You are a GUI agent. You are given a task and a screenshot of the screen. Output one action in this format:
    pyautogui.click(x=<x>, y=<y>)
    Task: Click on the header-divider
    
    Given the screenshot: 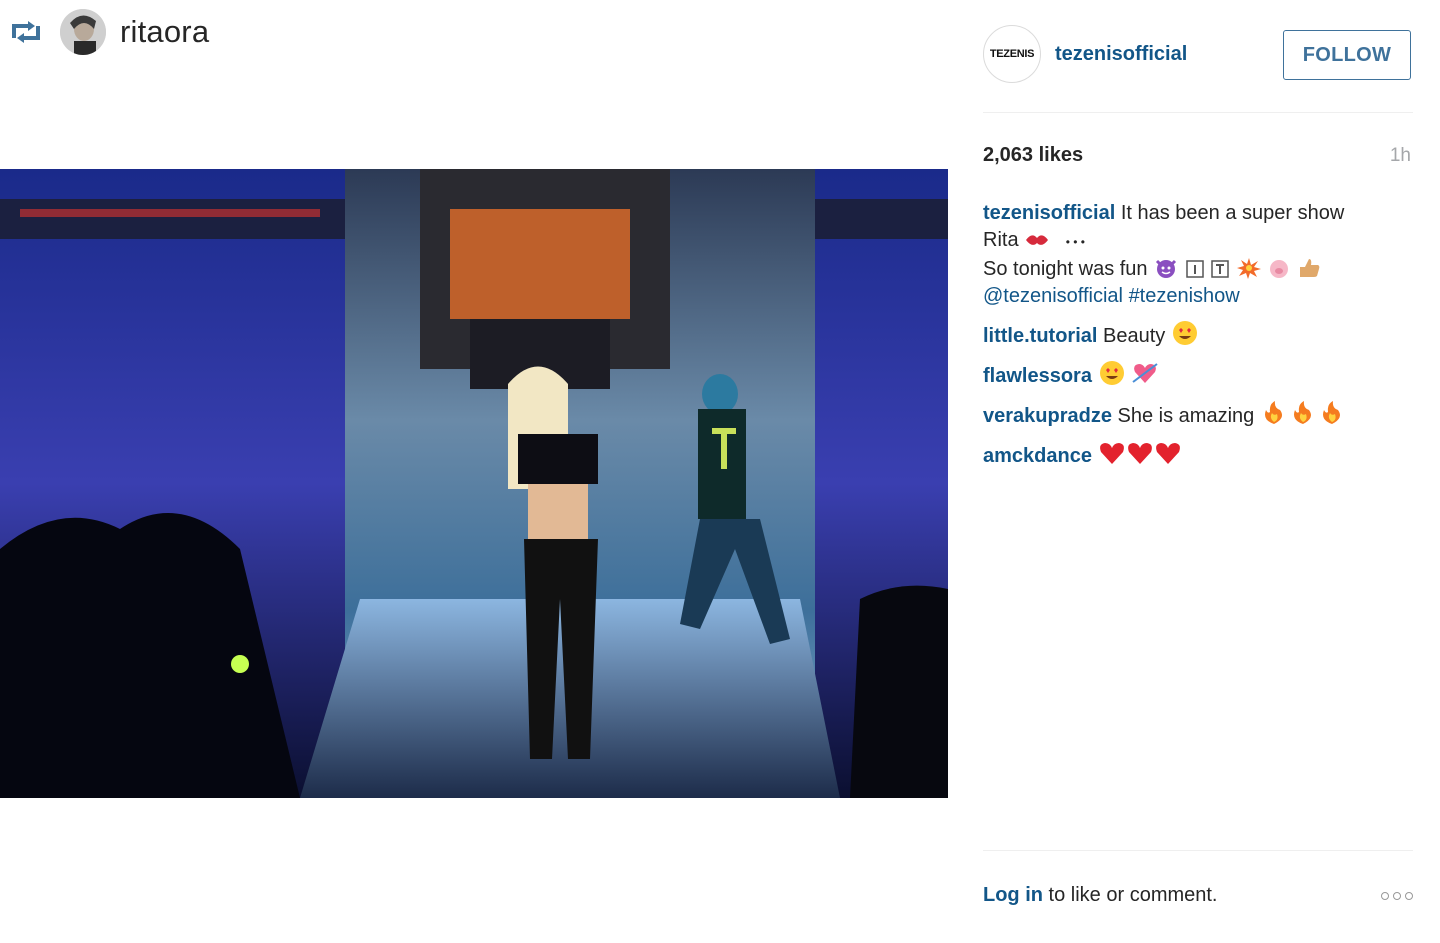 What is the action you would take?
    pyautogui.click(x=1198, y=112)
    